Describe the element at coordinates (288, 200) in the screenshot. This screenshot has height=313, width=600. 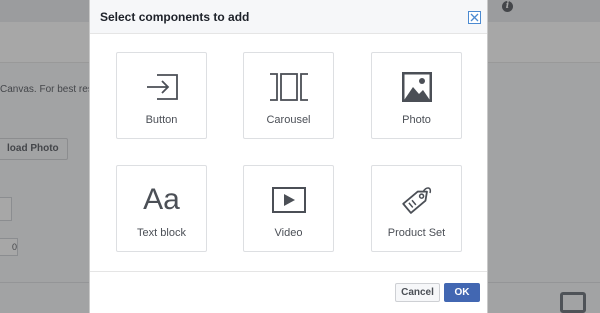
I see `video-icon` at that location.